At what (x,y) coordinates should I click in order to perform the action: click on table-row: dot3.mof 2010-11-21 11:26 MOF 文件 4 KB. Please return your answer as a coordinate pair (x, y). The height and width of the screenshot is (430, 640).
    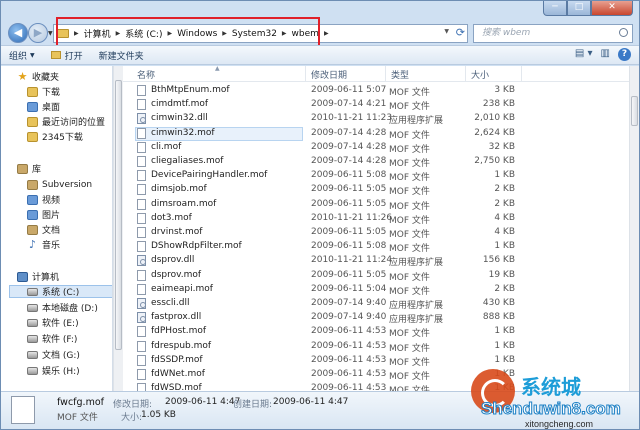
    Looking at the image, I should click on (377, 219).